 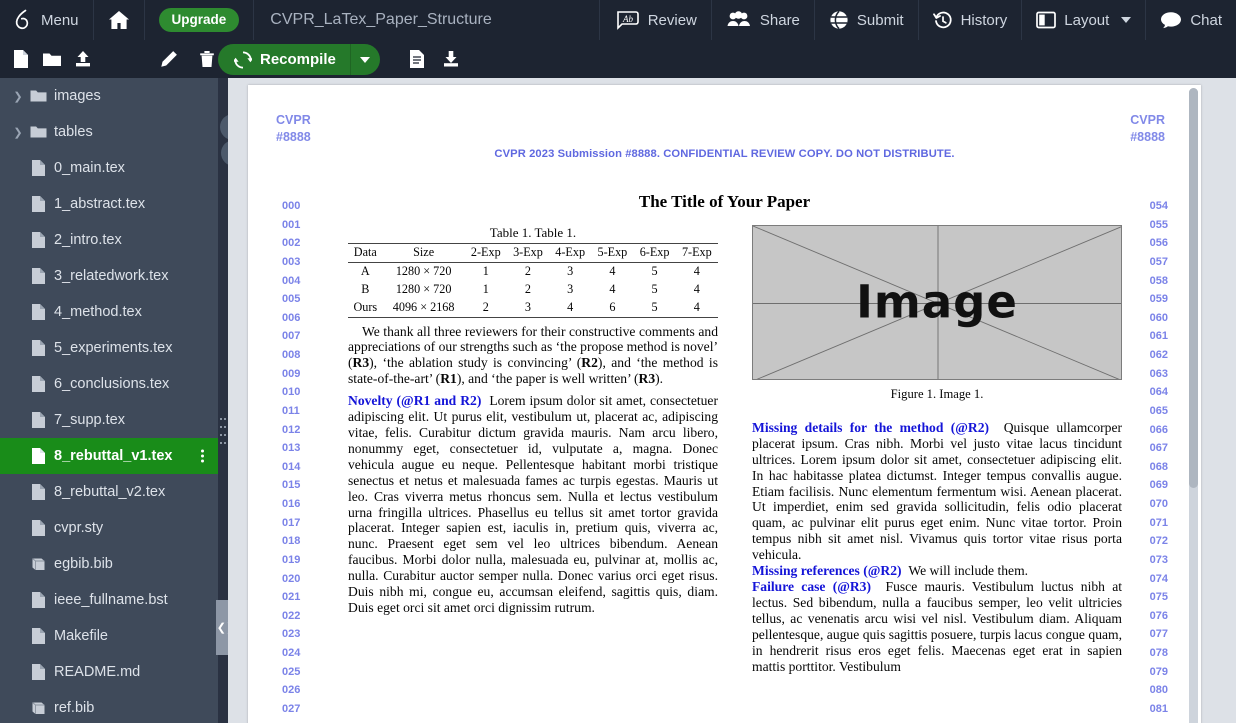 What do you see at coordinates (81, 636) in the screenshot?
I see `file-tree-item-label: Makefile` at bounding box center [81, 636].